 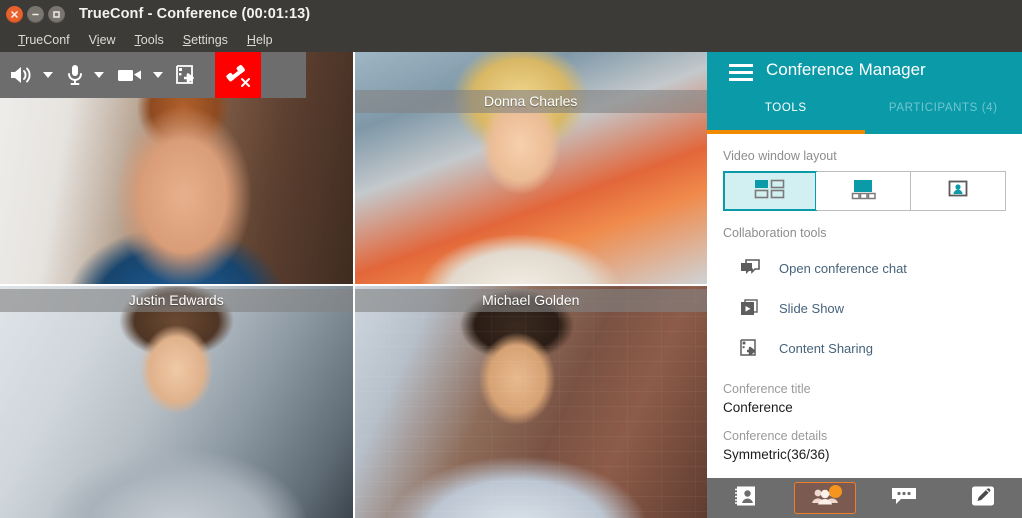 I want to click on tab-active-indicator, so click(x=786, y=132).